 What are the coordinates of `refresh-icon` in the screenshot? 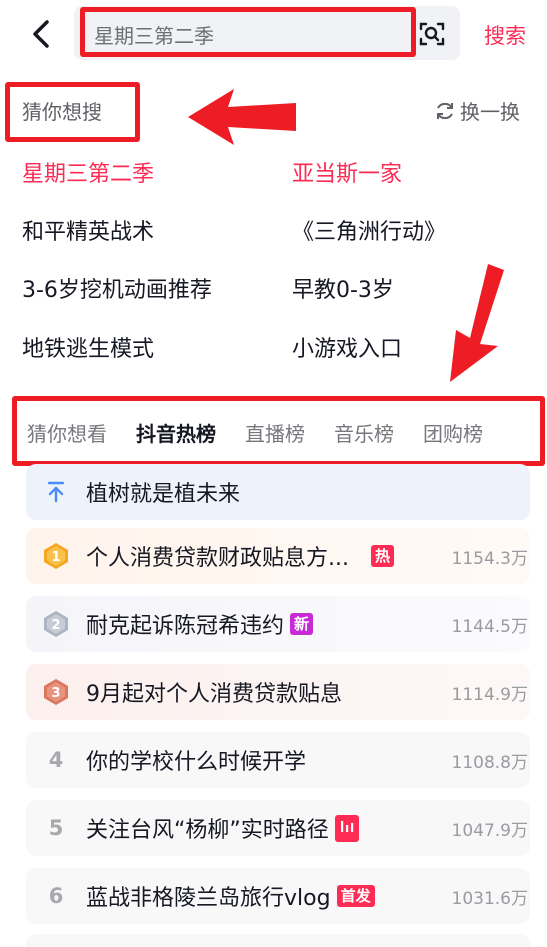 It's located at (445, 110).